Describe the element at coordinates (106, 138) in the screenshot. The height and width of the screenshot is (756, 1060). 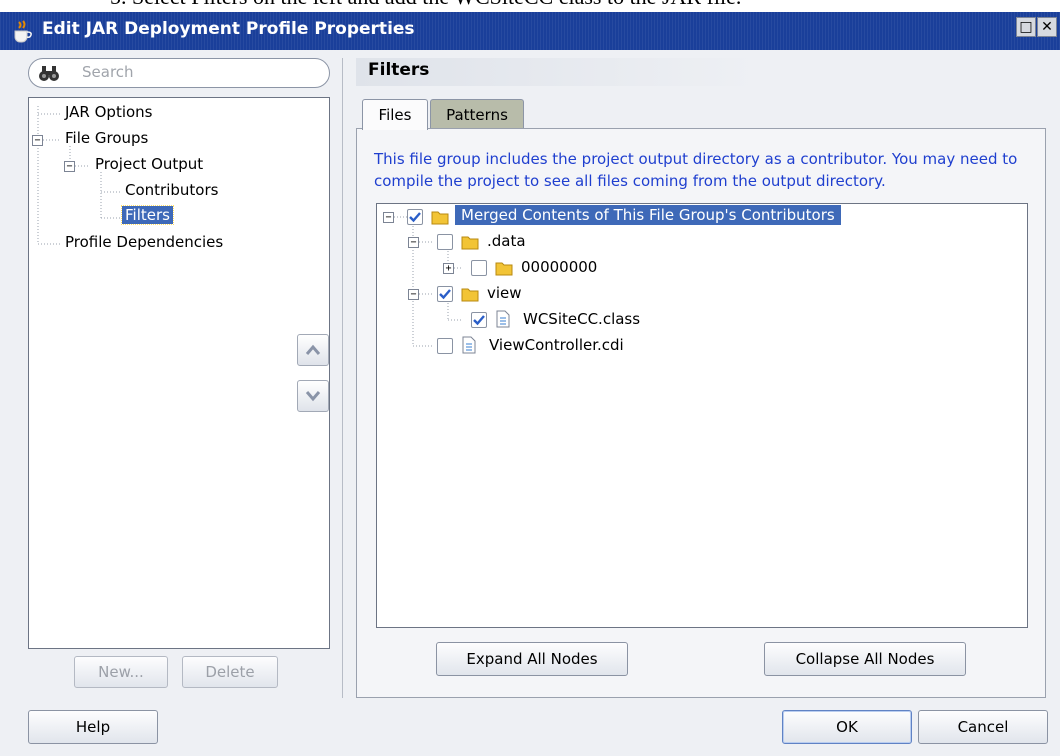
I see `nav-item-file-groups: File Groups` at that location.